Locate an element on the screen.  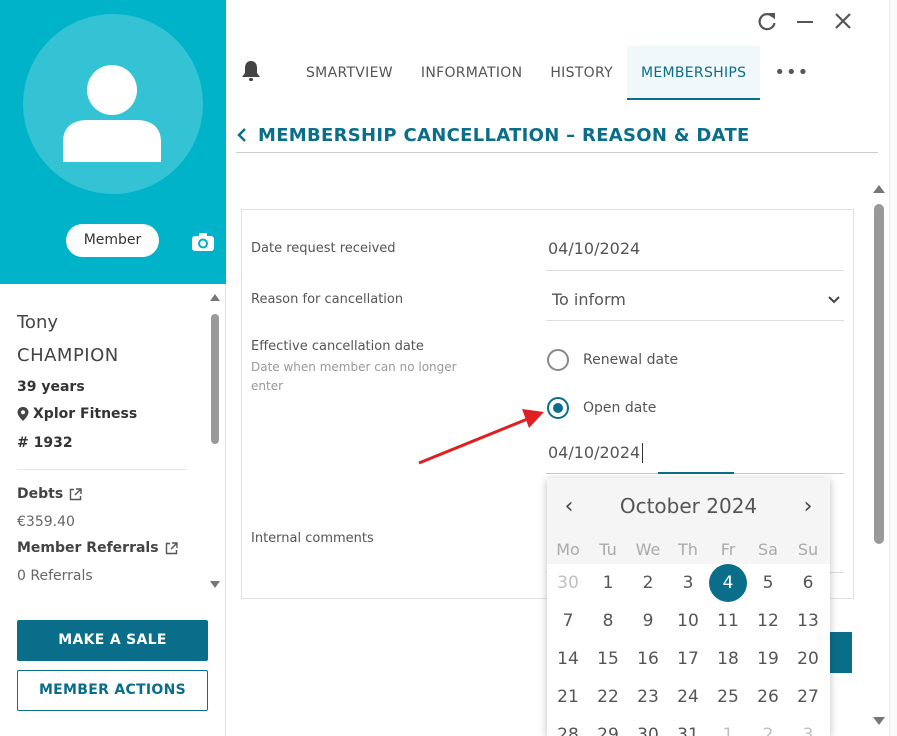
debts-link: Debts is located at coordinates (111, 494).